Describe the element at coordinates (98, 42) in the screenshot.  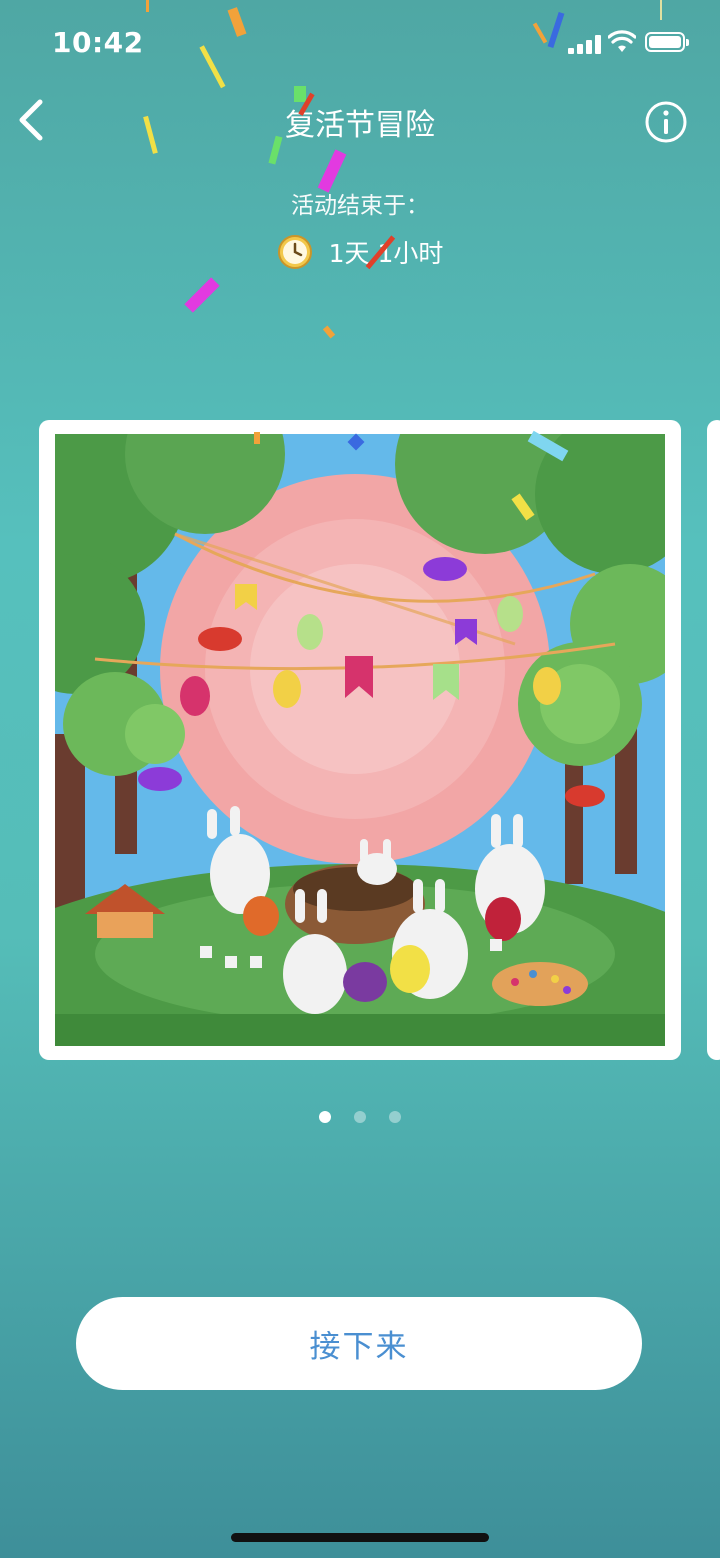
I see `status-time: 10:42` at that location.